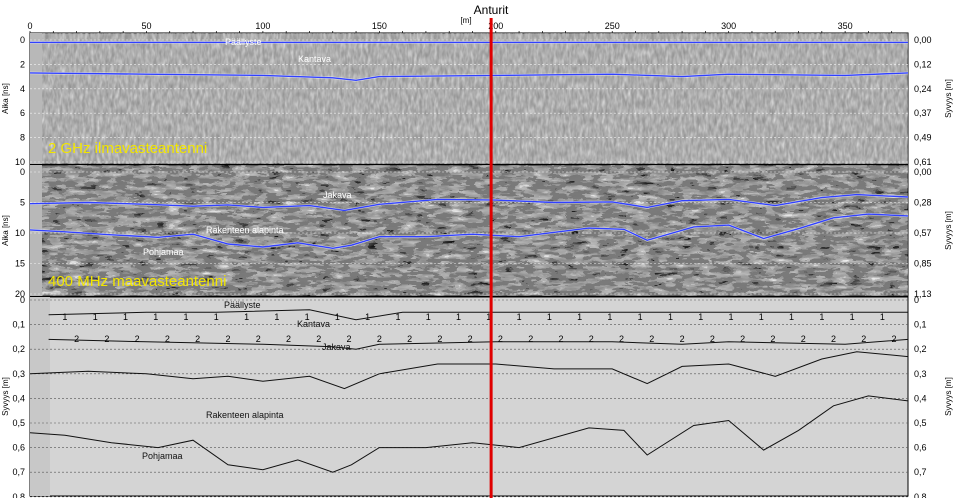 The width and height of the screenshot is (957, 498). What do you see at coordinates (313, 324) in the screenshot?
I see `label-kantava-c: Kantava` at bounding box center [313, 324].